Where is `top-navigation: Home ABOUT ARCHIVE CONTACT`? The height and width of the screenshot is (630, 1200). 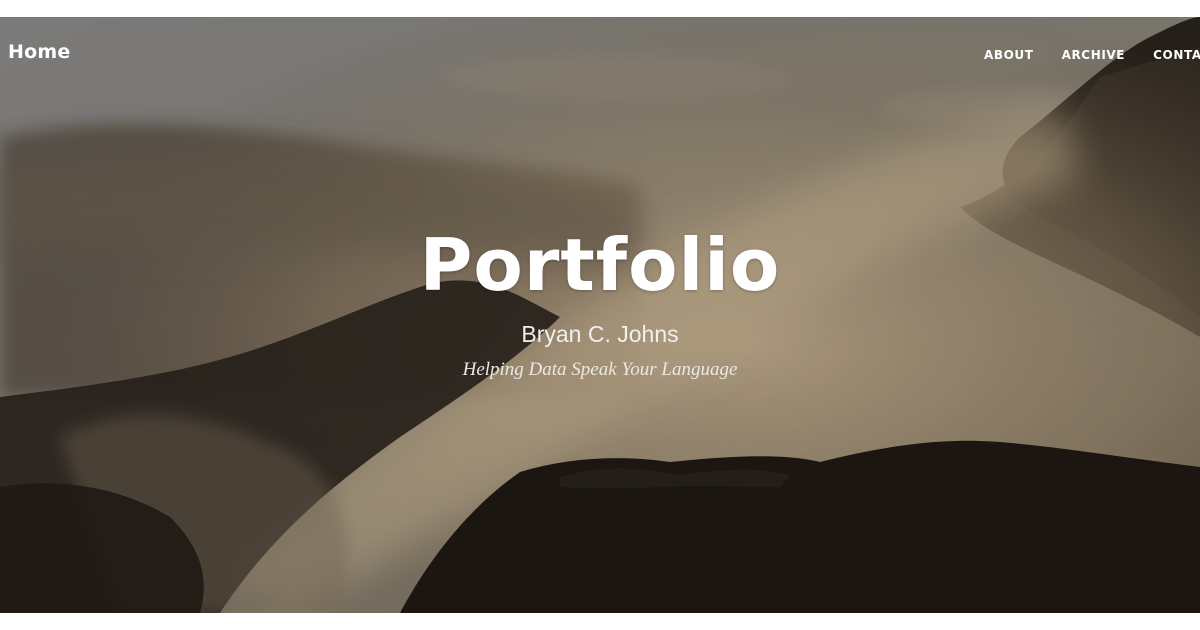 top-navigation: Home ABOUT ARCHIVE CONTACT is located at coordinates (600, 54).